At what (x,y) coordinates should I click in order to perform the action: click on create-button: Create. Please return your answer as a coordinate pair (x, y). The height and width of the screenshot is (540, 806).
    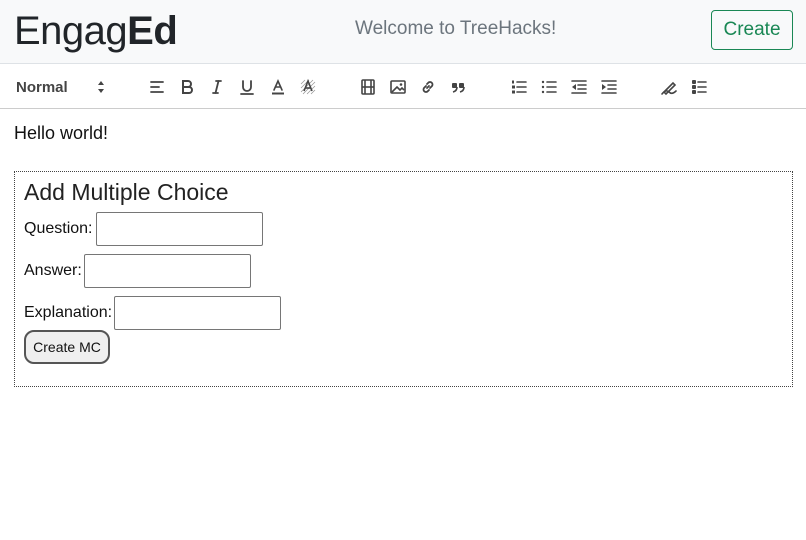
    Looking at the image, I should click on (752, 30).